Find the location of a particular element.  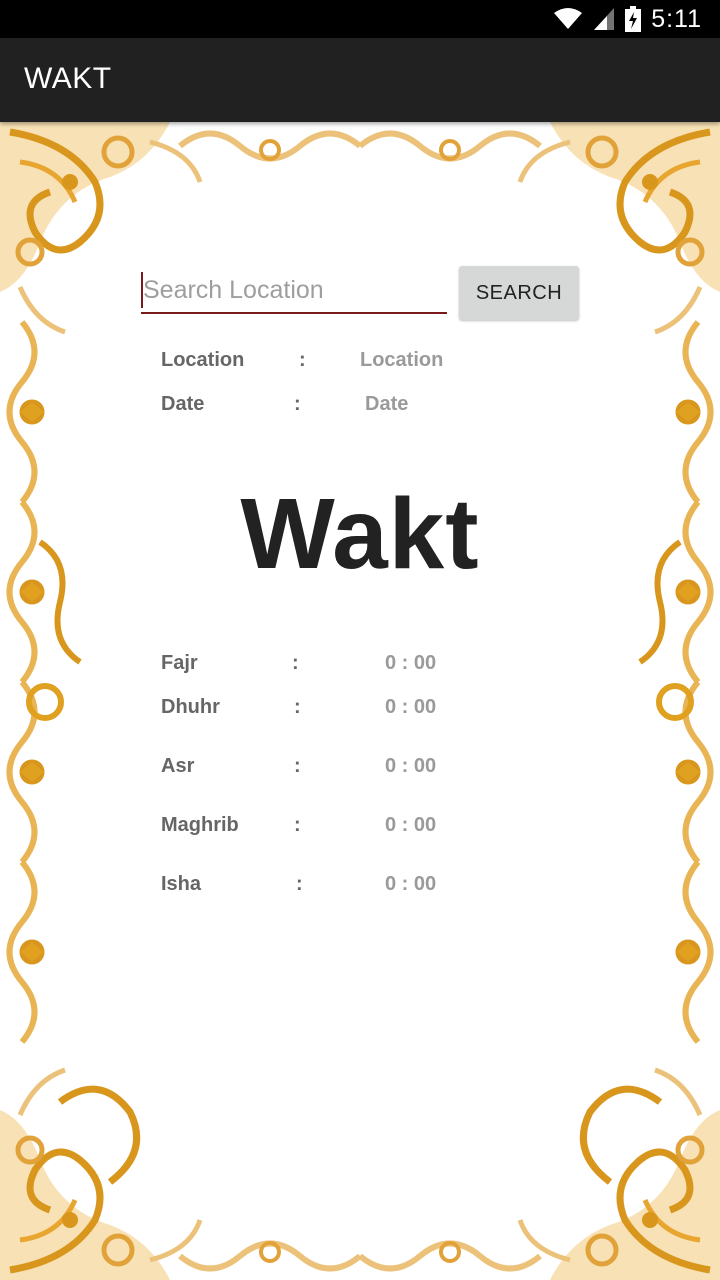

prayer-time-asr: 0 : 00 is located at coordinates (411, 766).